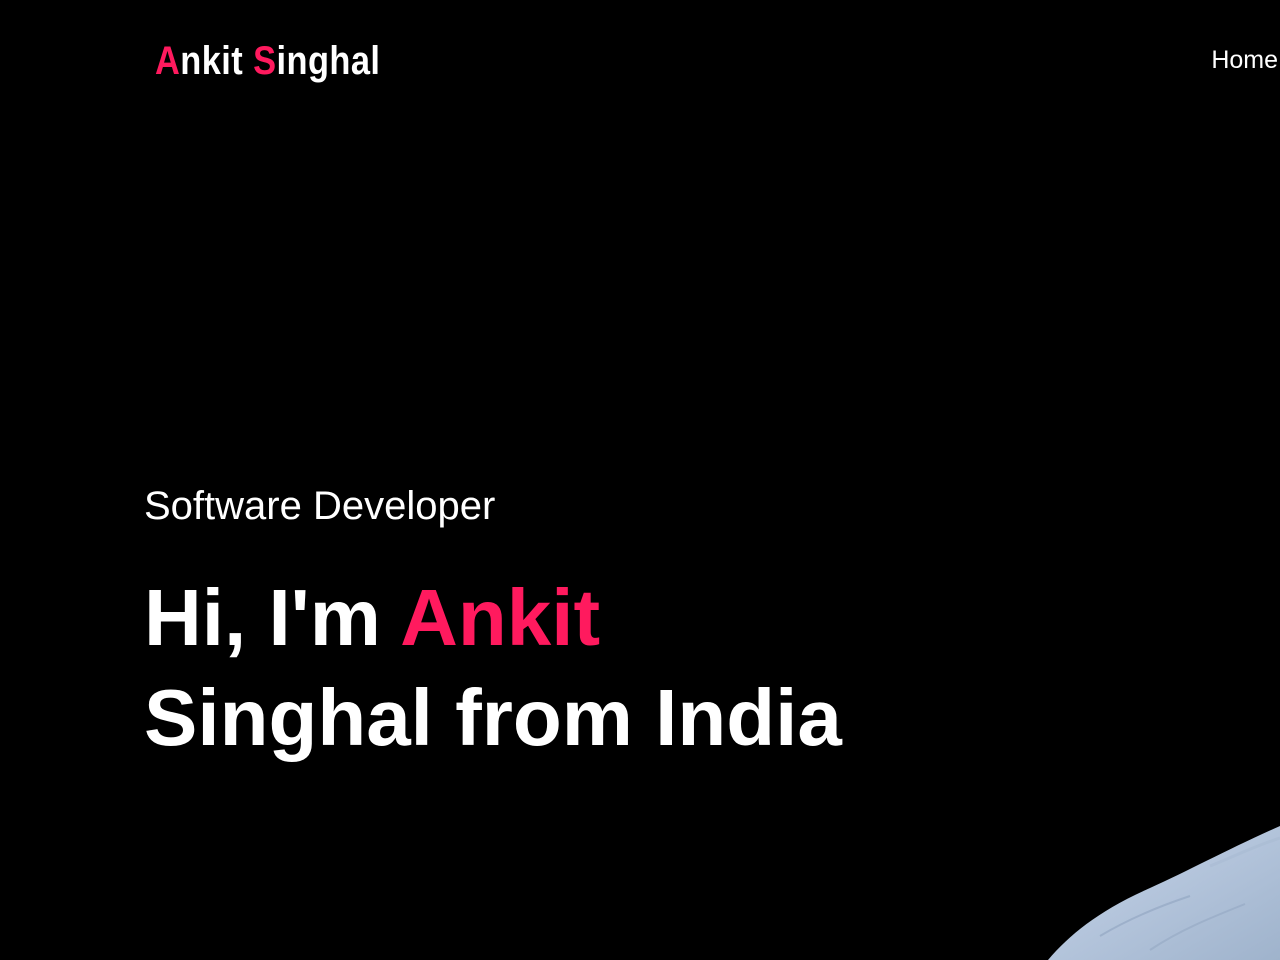 Image resolution: width=1280 pixels, height=960 pixels. What do you see at coordinates (328, 61) in the screenshot?
I see `logo-text-last: inghal` at bounding box center [328, 61].